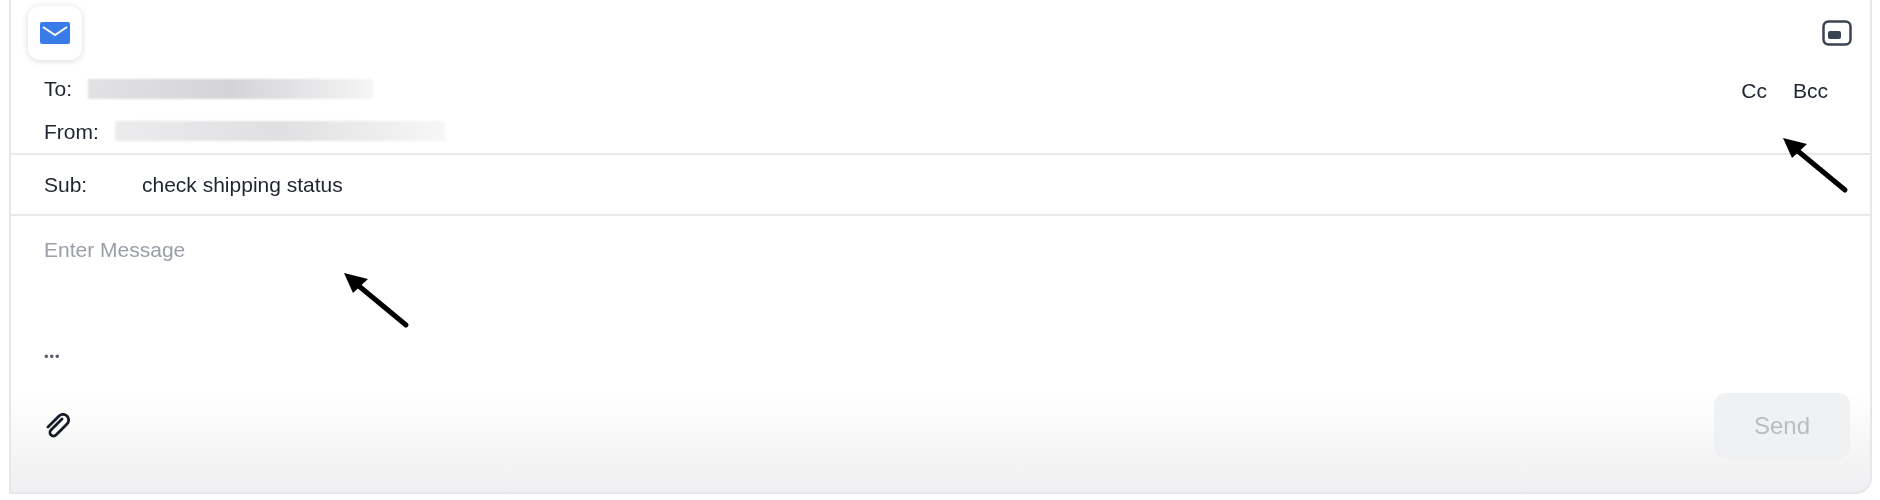 The image size is (1880, 500). What do you see at coordinates (52, 356) in the screenshot?
I see `more-options-button: •••` at bounding box center [52, 356].